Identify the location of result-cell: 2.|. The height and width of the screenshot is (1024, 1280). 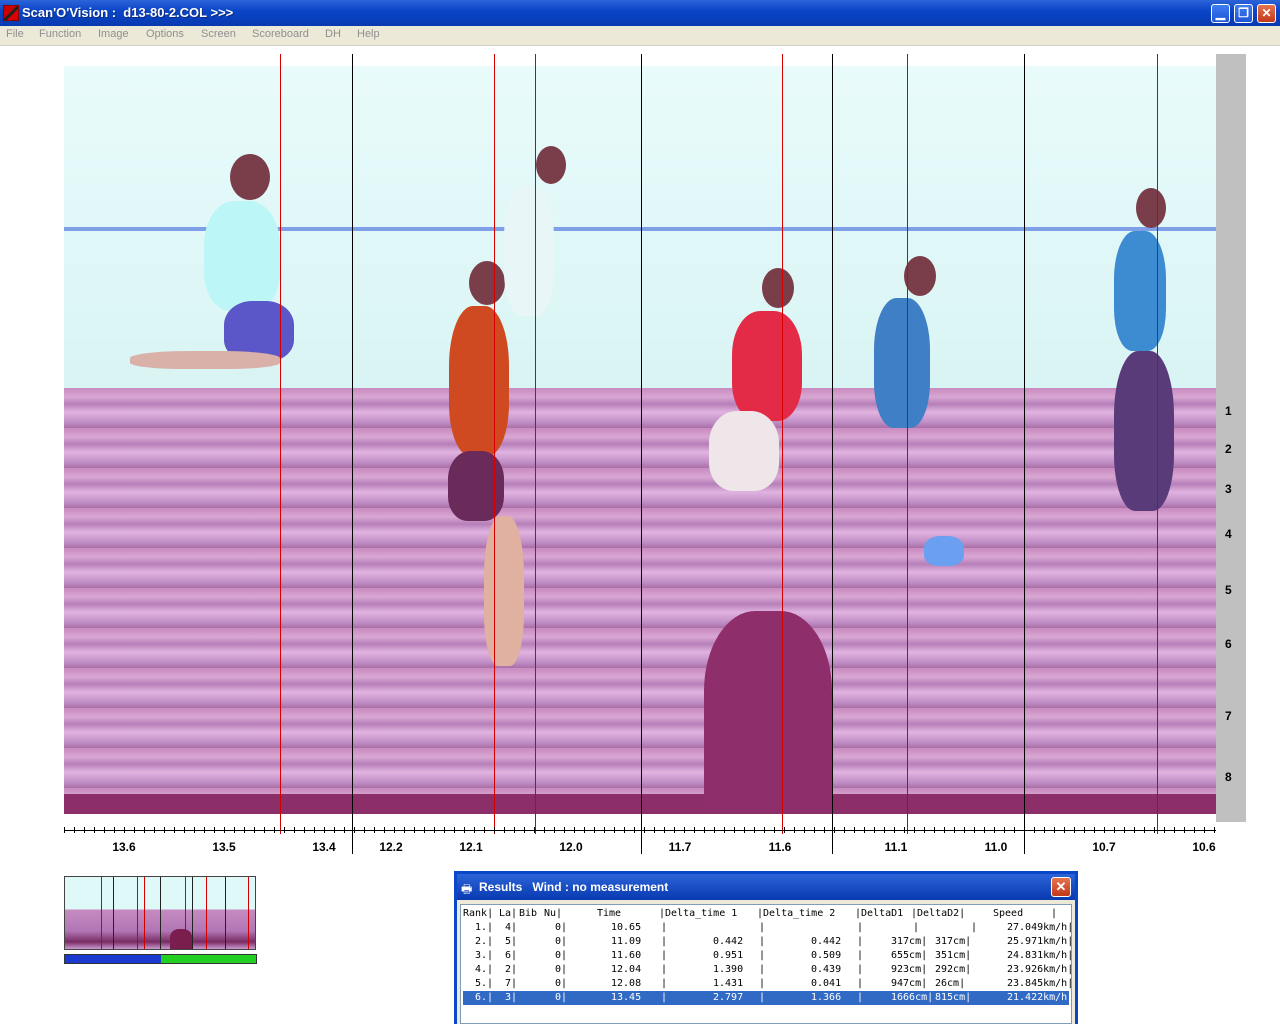
(484, 941).